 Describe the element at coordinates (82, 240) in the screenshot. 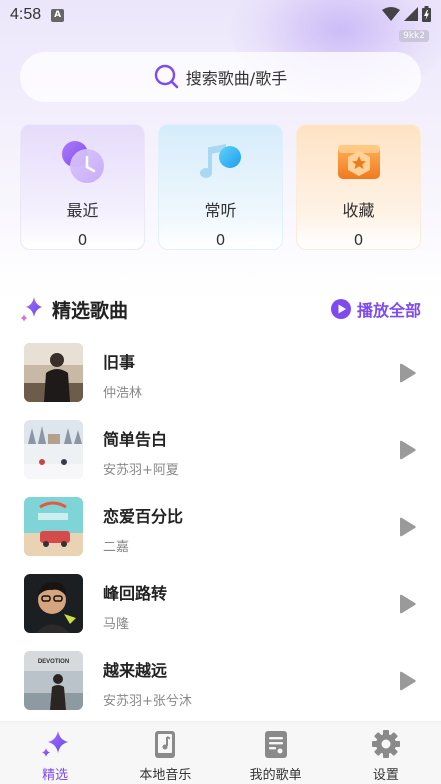

I see `card-recent-count: 0` at that location.